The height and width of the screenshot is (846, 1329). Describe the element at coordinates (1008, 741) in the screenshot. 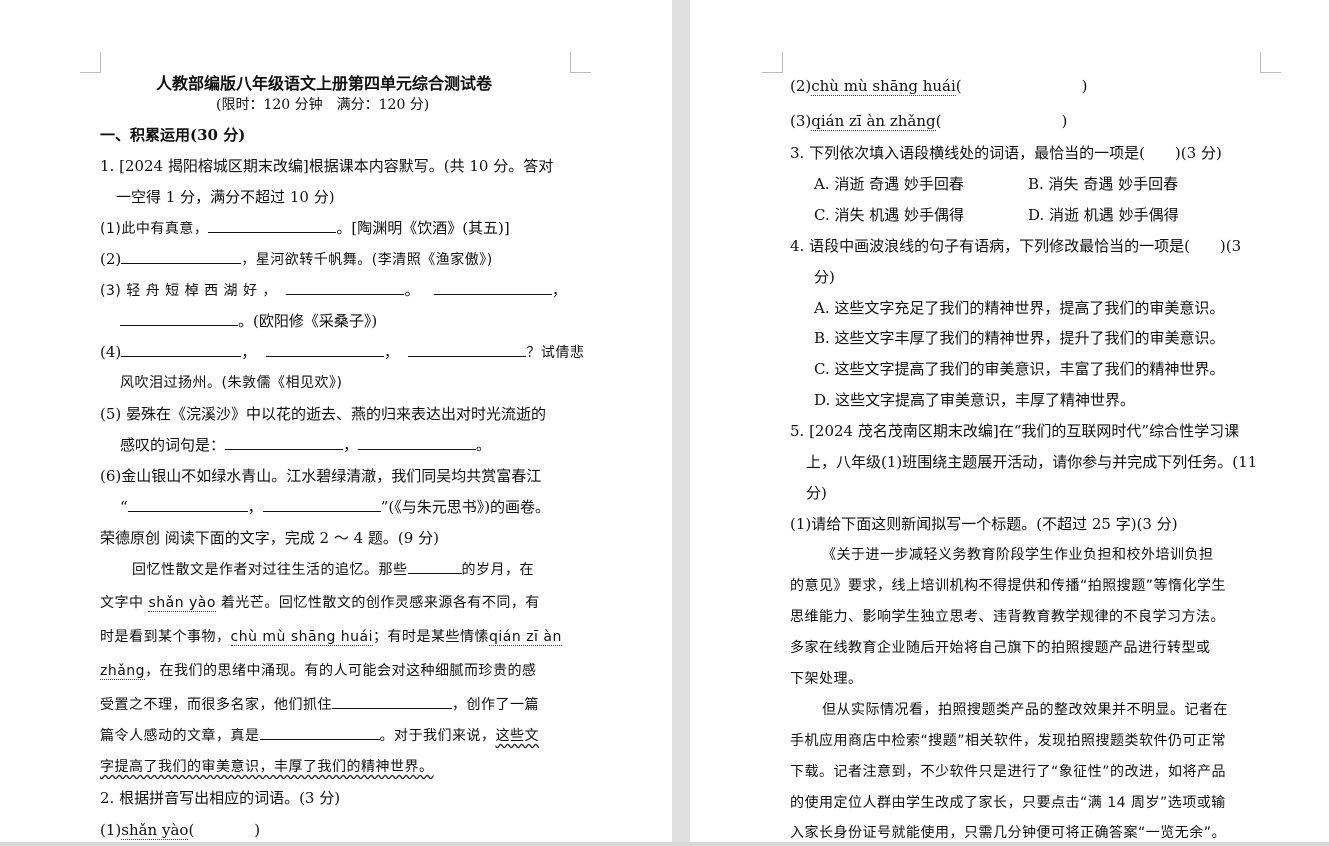

I see `news-paragraph-line: 手机应用商店中检索“搜题”相关软件，发现拍照搜题类软件仍可正常` at that location.